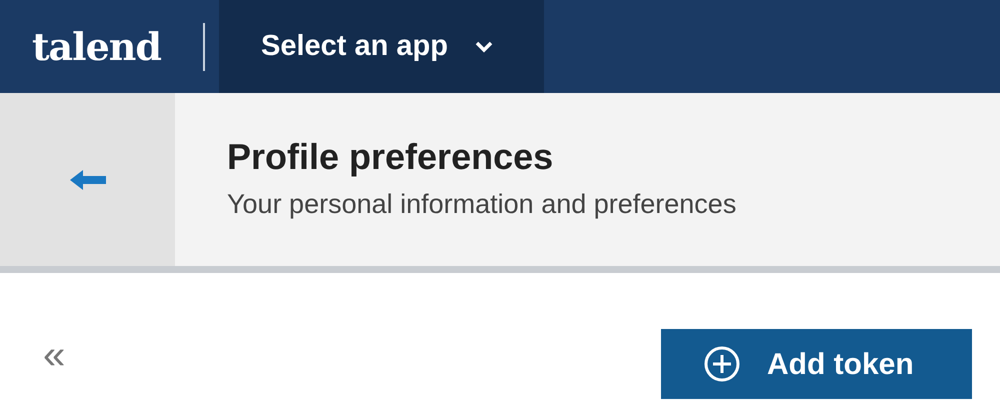  Describe the element at coordinates (481, 204) in the screenshot. I see `page-subtitle: Your personal information and preferences` at that location.